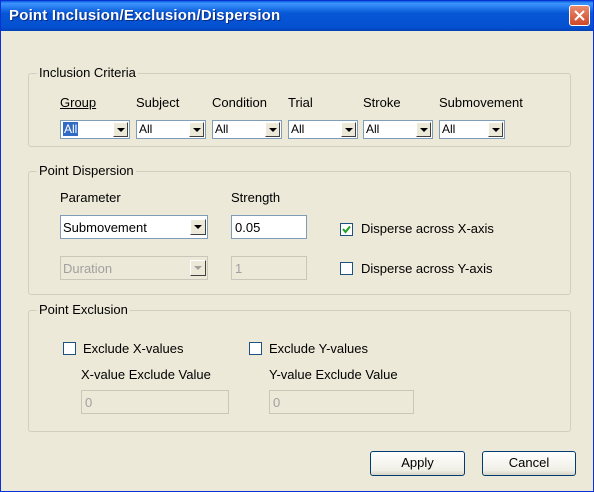 The image size is (594, 492). I want to click on exclude-x-checkbox, so click(69, 348).